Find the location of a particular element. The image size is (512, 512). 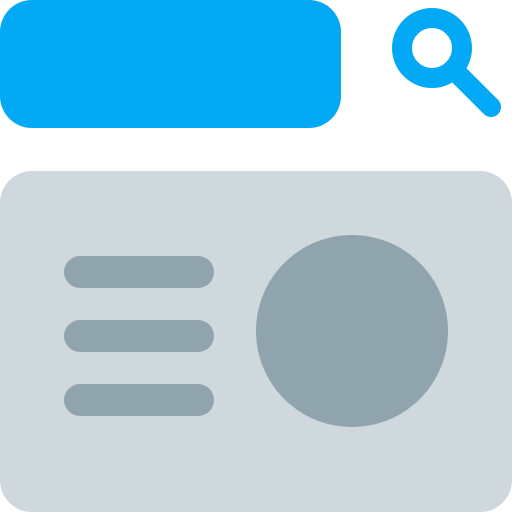

search-icon is located at coordinates (448, 64).